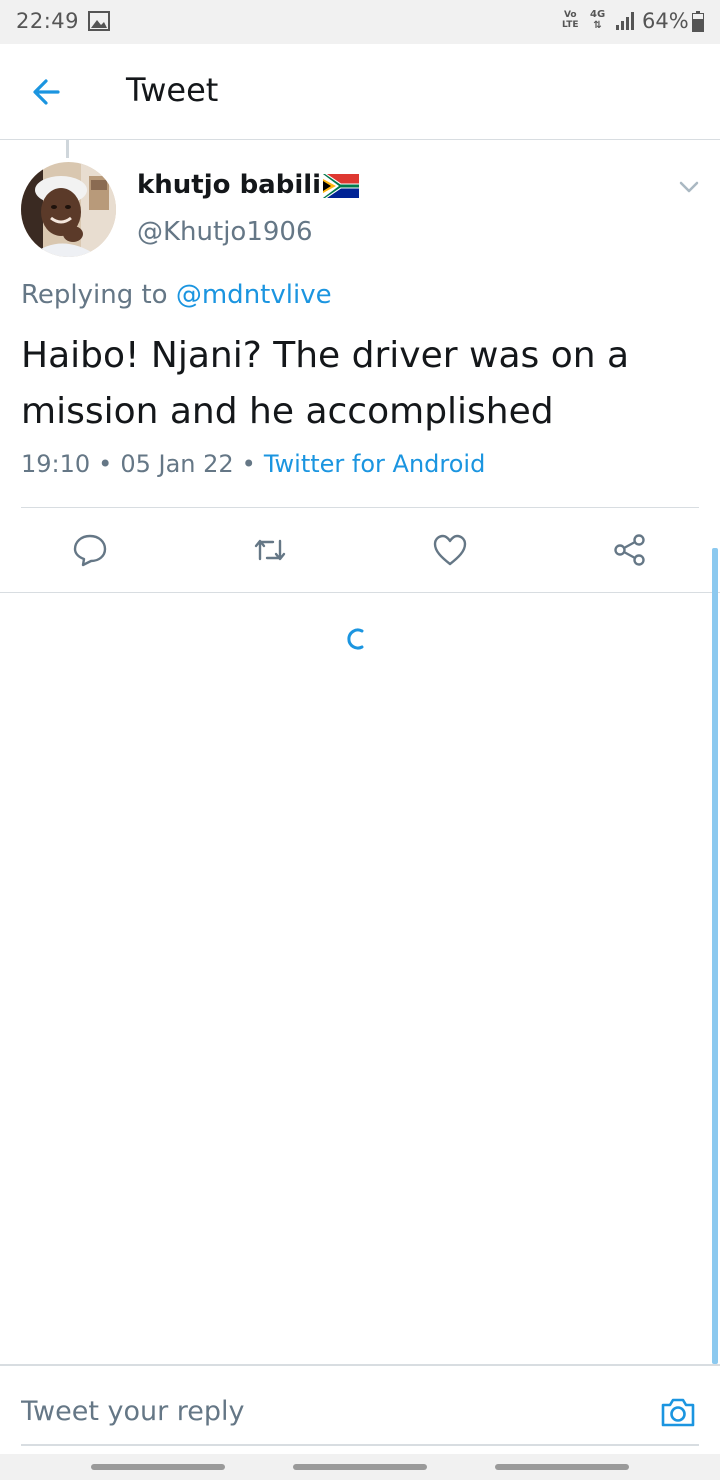  Describe the element at coordinates (177, 464) in the screenshot. I see `tweet-date: 05 Jan 22` at that location.